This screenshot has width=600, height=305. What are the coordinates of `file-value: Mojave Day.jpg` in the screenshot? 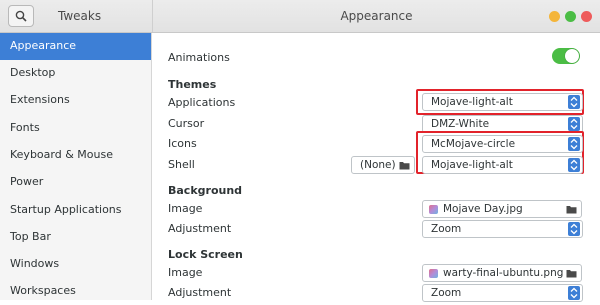 It's located at (483, 209).